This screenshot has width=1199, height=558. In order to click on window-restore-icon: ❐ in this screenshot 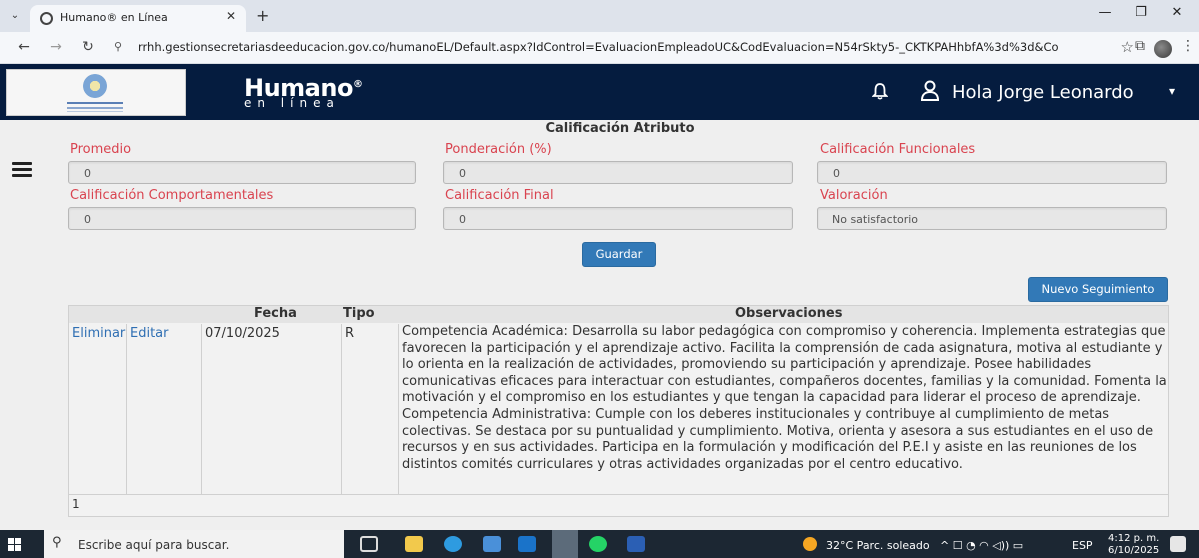, I will do `click(1141, 12)`.